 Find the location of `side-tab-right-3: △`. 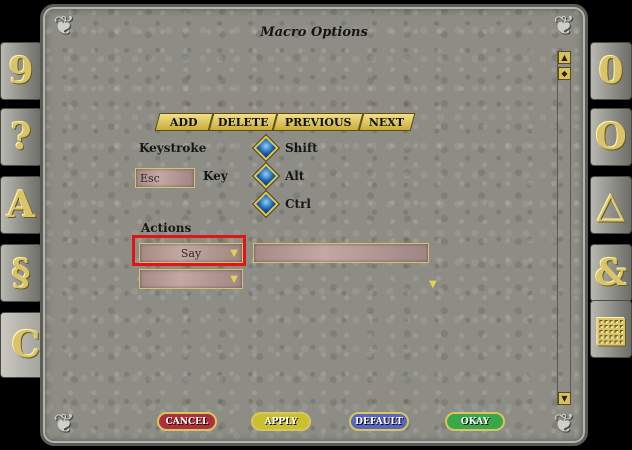

side-tab-right-3: △ is located at coordinates (611, 205).